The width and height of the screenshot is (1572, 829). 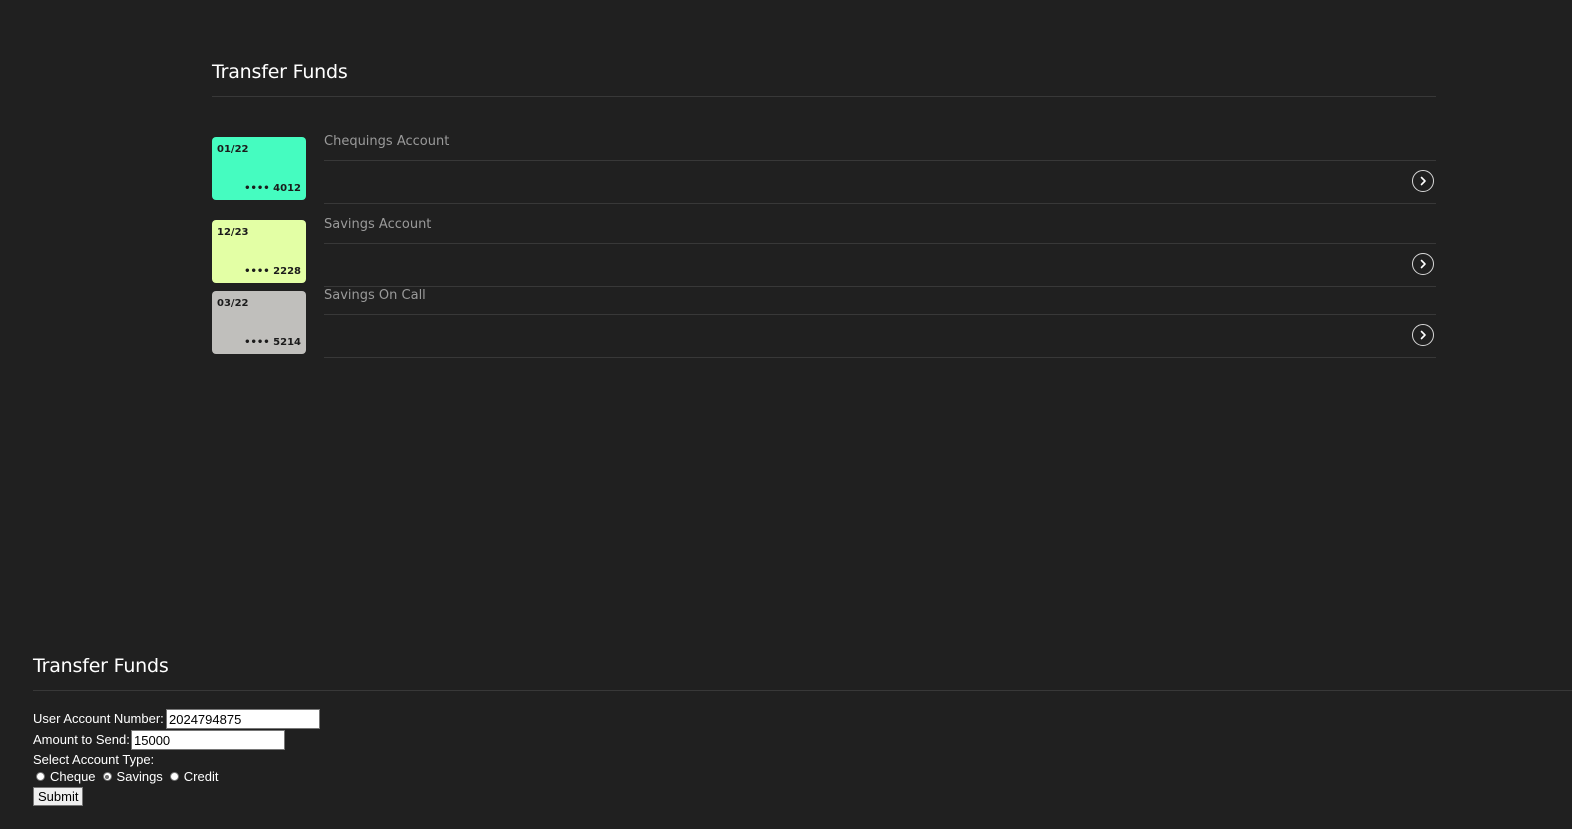 I want to click on radio-credit-label: Credit, so click(x=201, y=776).